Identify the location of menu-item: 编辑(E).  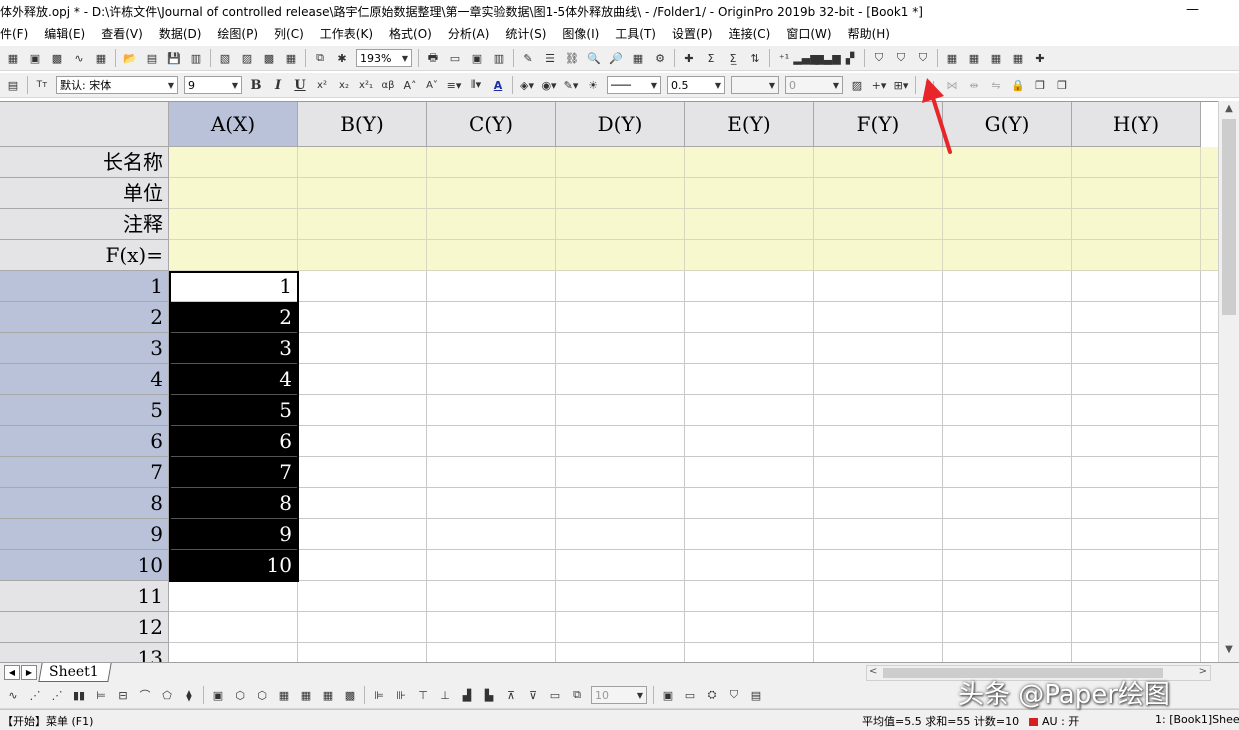
(62, 33).